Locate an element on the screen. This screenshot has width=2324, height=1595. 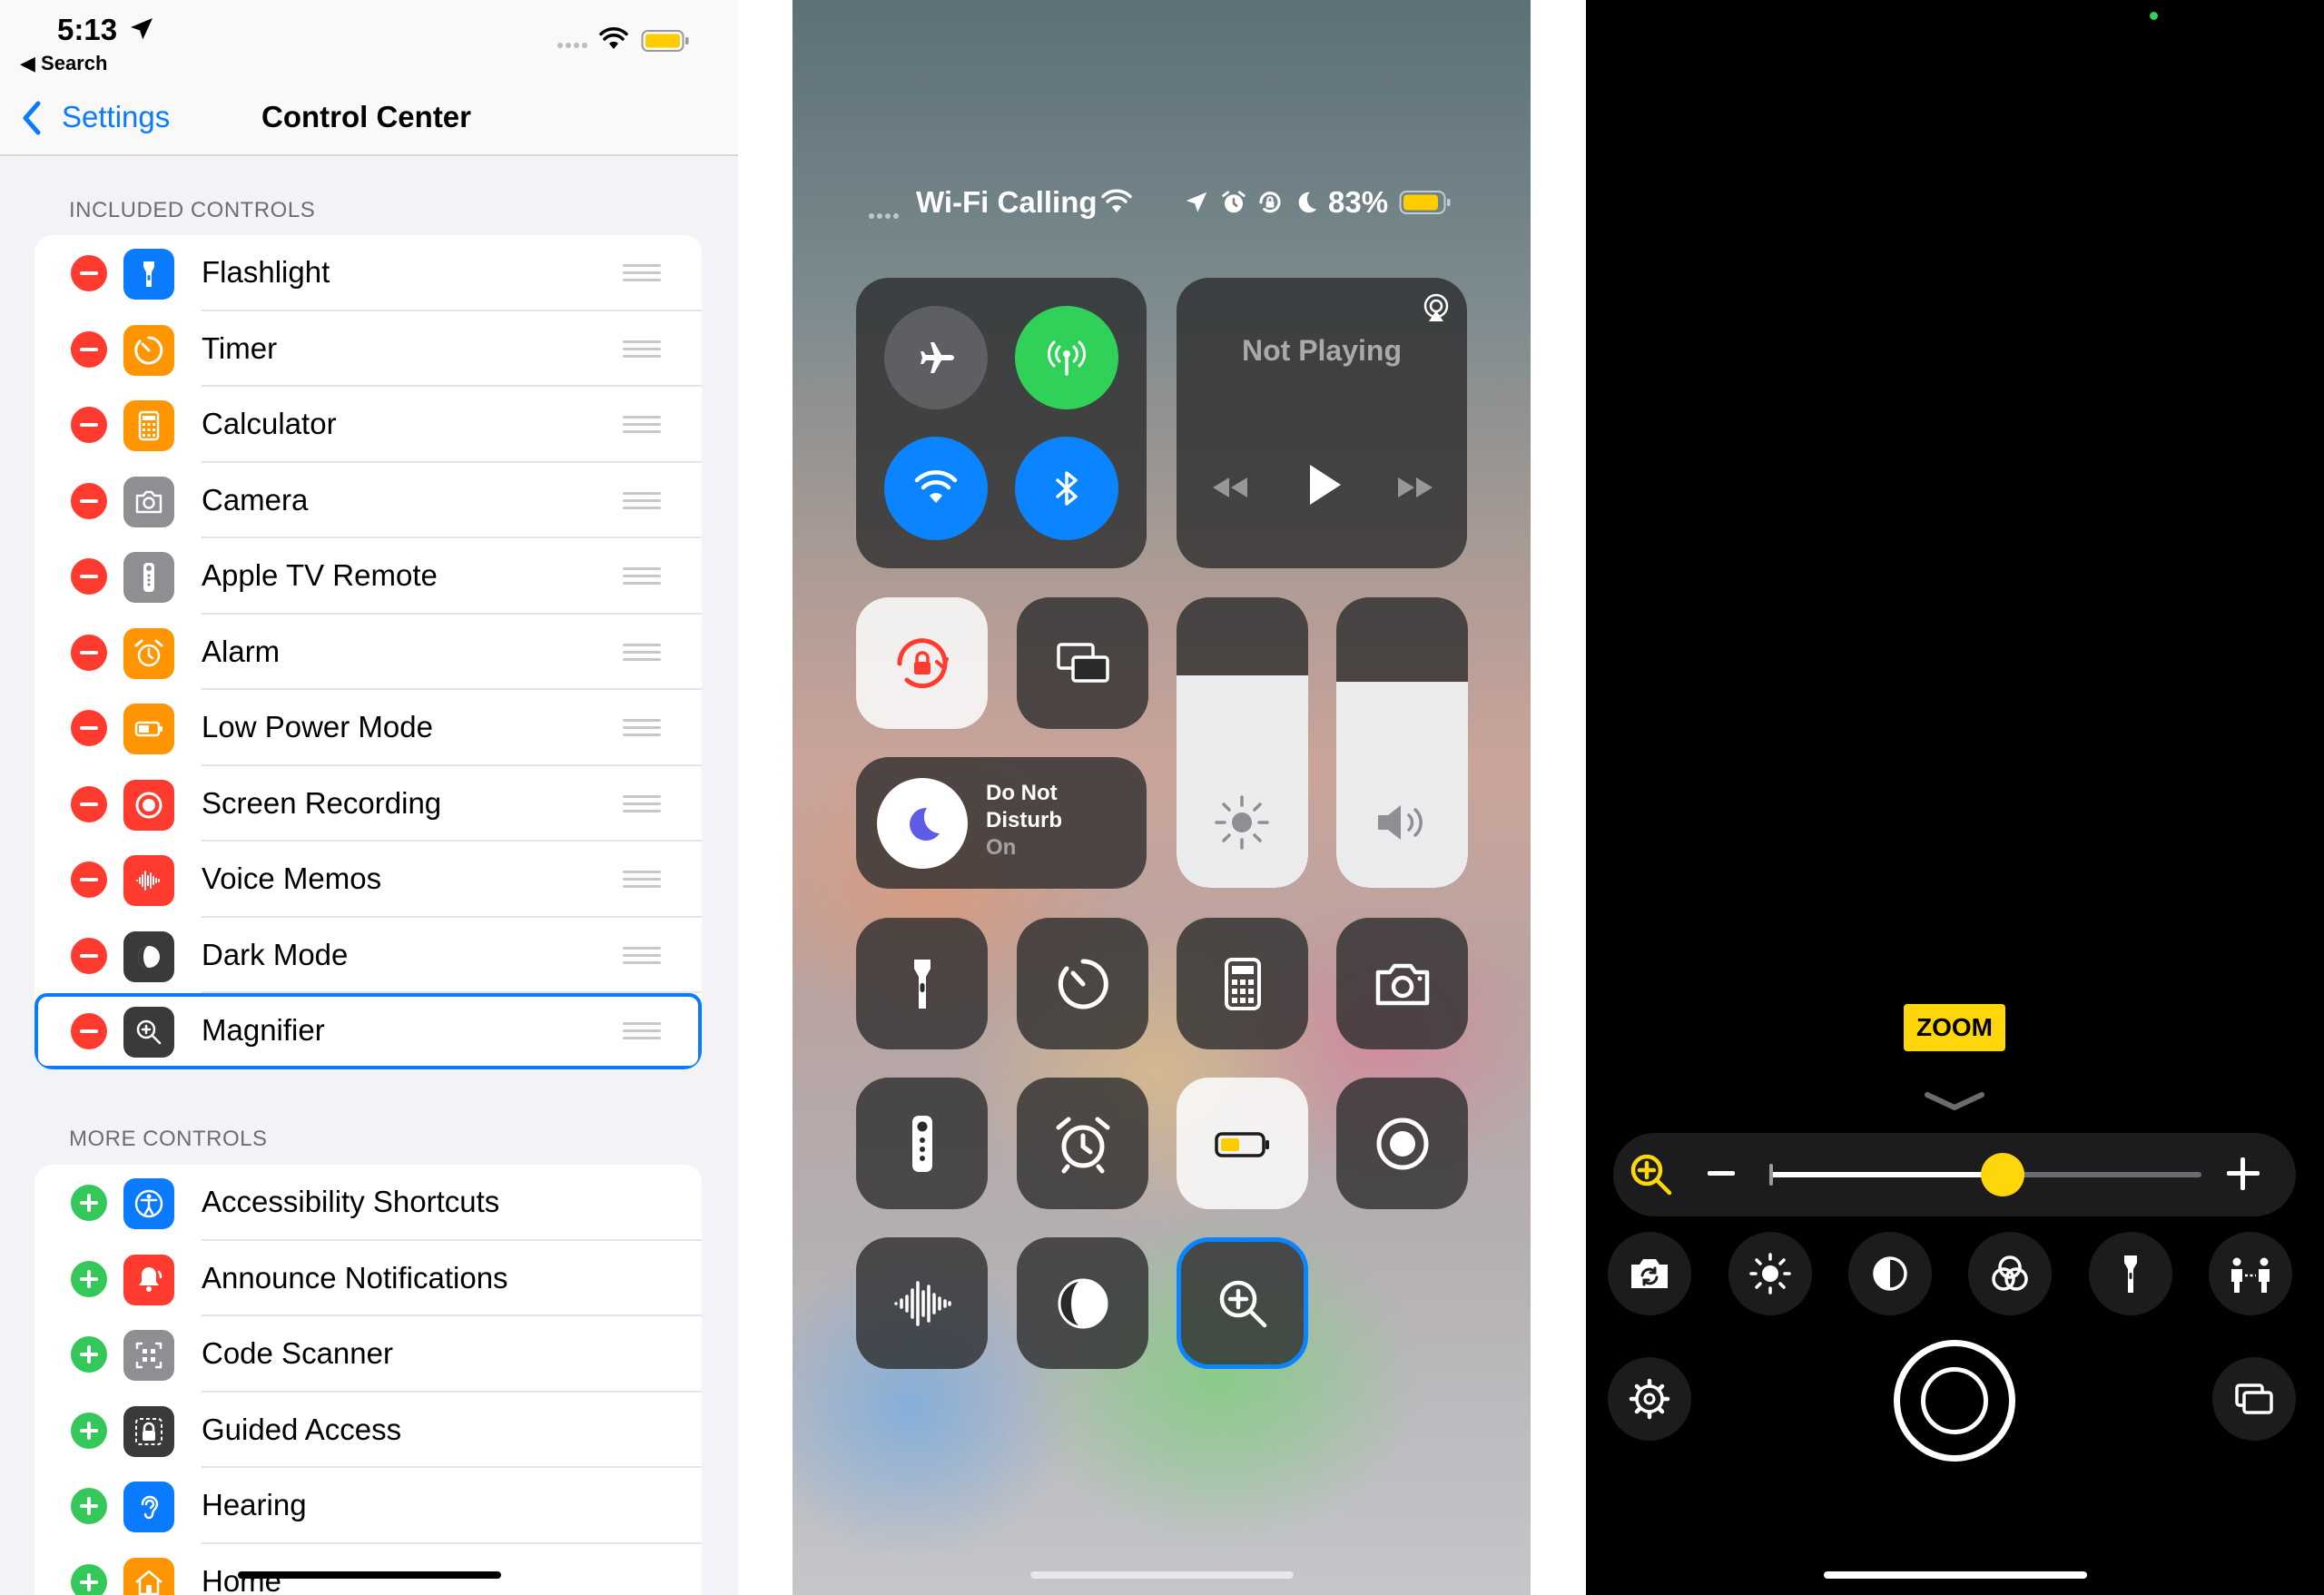
voice-memos-button is located at coordinates (922, 1303).